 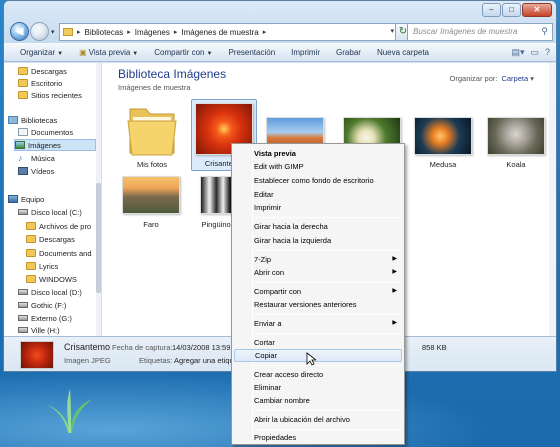 What do you see at coordinates (152, 32) in the screenshot?
I see `breadcrumb-imagenes: Imágenes` at bounding box center [152, 32].